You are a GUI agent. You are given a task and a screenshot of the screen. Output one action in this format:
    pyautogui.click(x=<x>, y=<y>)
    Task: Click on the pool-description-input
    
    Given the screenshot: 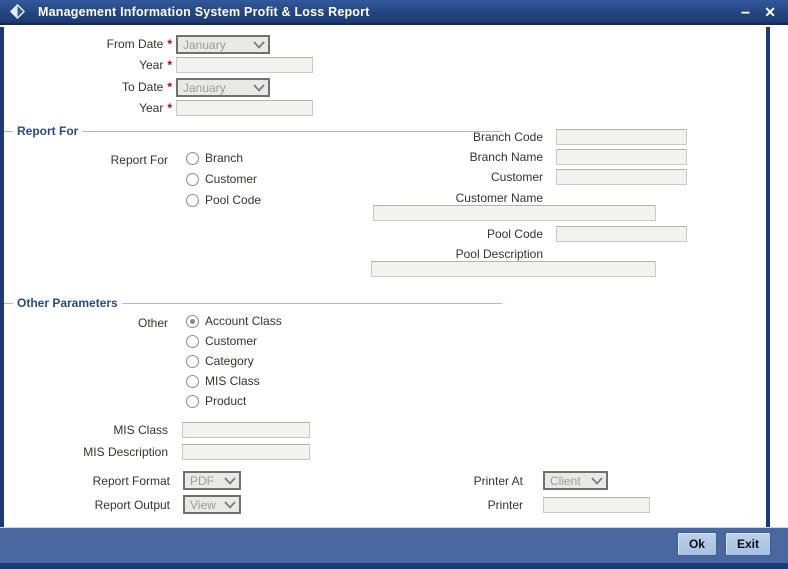 What is the action you would take?
    pyautogui.click(x=513, y=269)
    